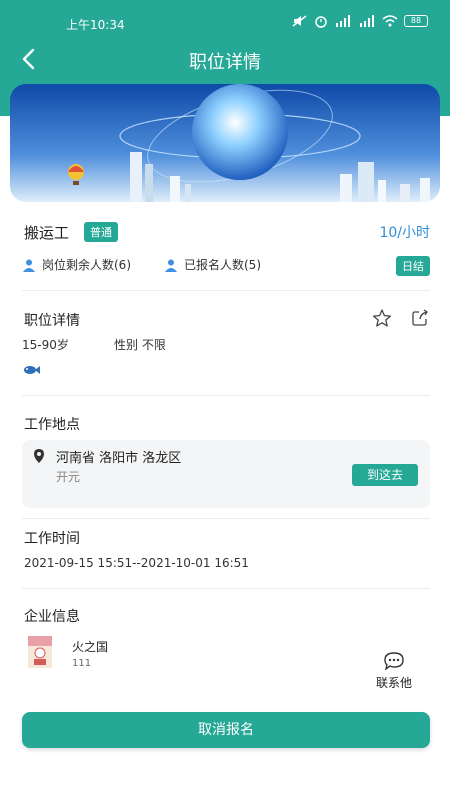 The height and width of the screenshot is (800, 450). Describe the element at coordinates (95, 25) in the screenshot. I see `status-time: 上午10:34` at that location.